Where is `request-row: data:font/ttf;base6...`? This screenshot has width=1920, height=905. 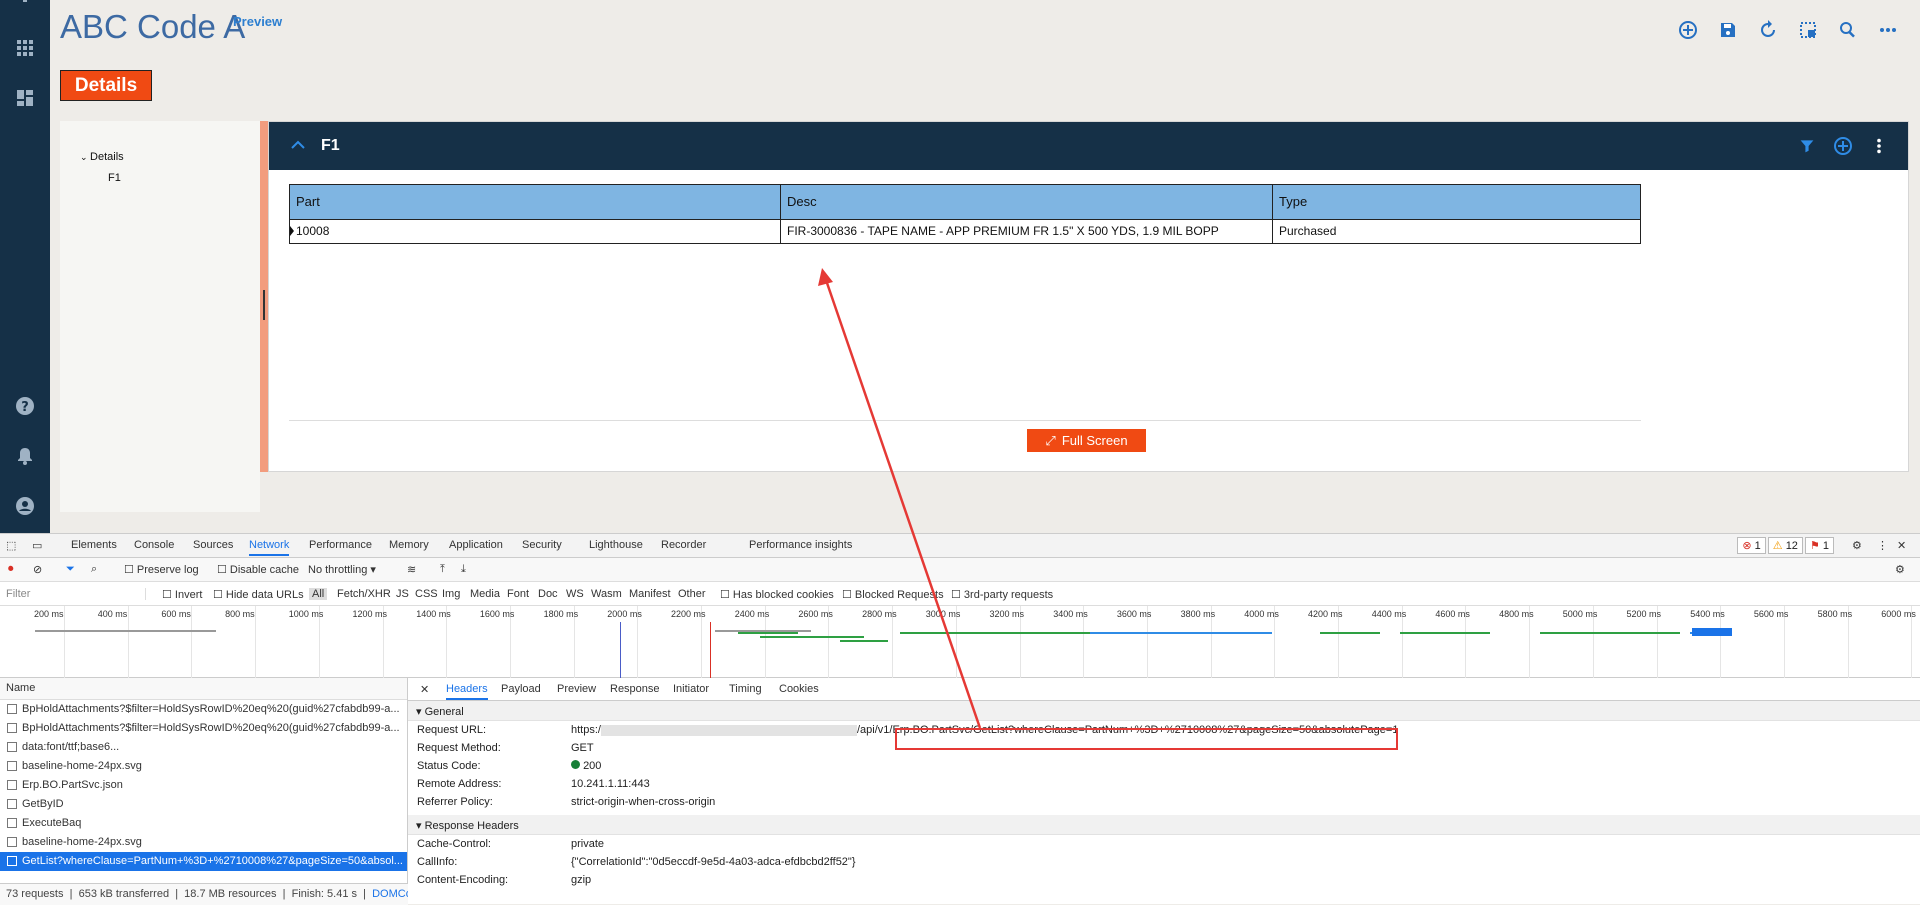 request-row: data:font/ttf;base6... is located at coordinates (203, 747).